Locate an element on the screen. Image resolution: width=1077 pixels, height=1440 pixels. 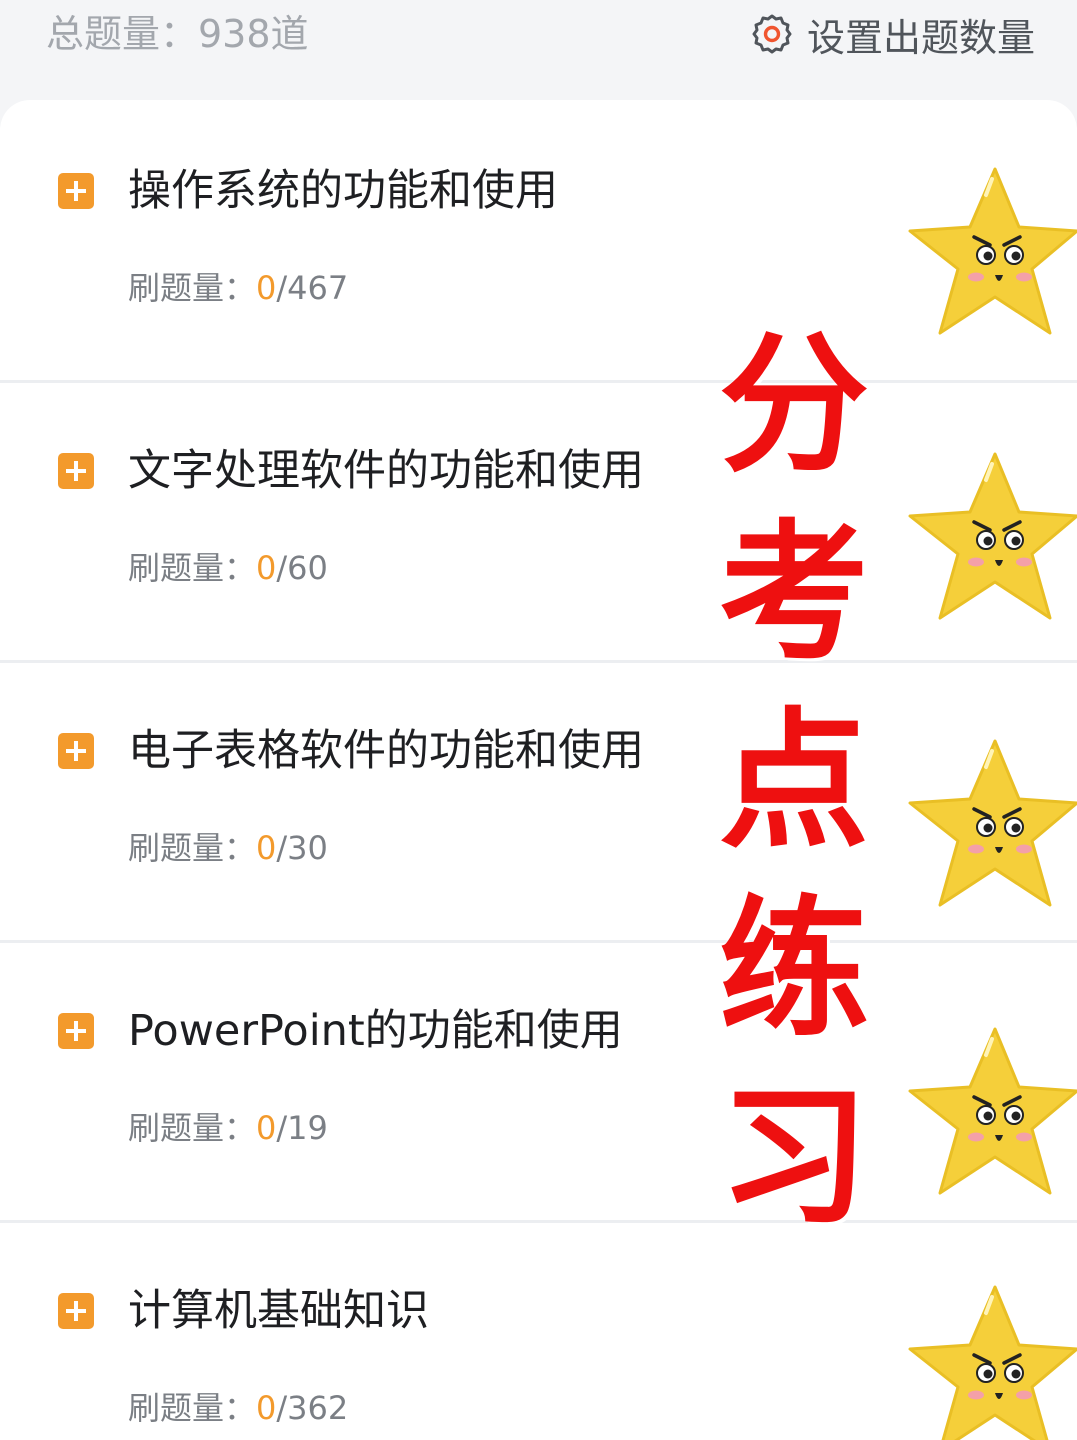
section-progress: 刷题量：0/30 is located at coordinates (228, 848).